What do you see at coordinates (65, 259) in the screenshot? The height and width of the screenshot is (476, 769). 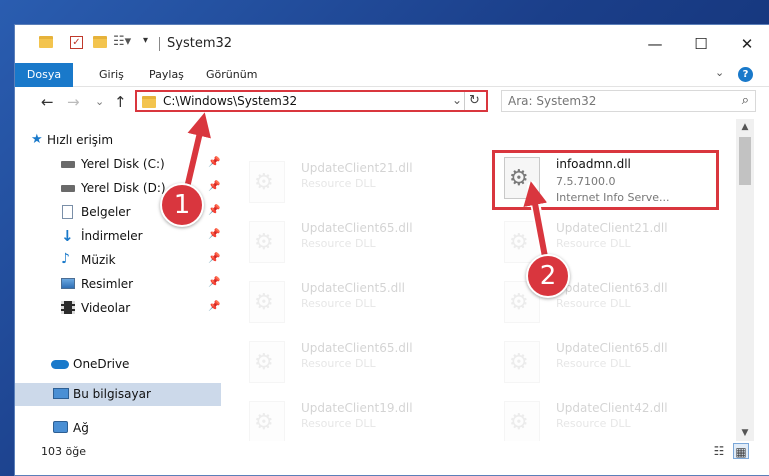 I see `music-icon: ♪` at bounding box center [65, 259].